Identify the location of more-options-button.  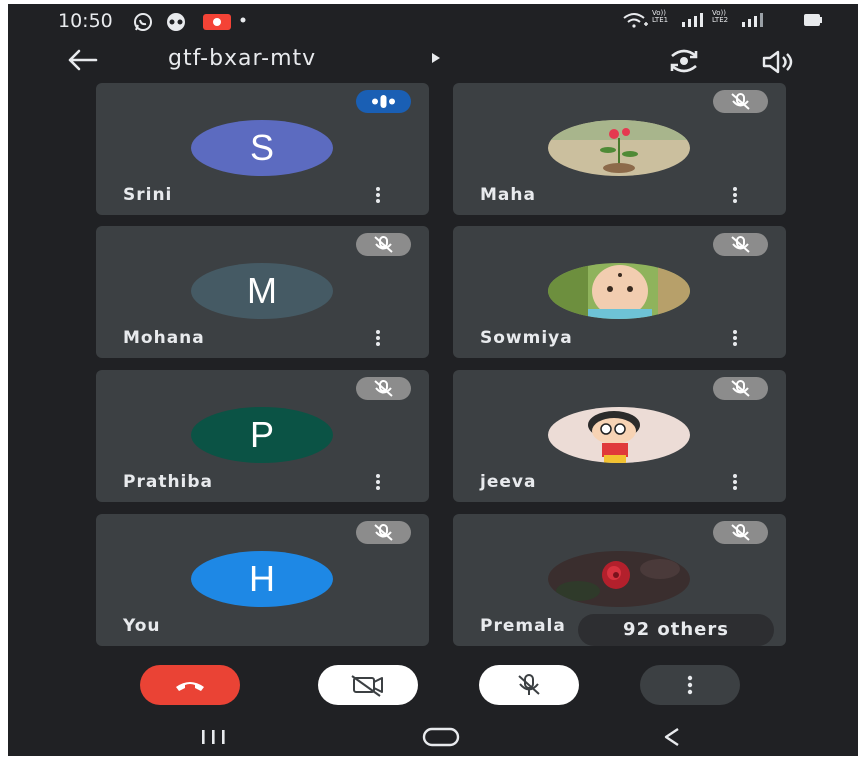
(690, 685).